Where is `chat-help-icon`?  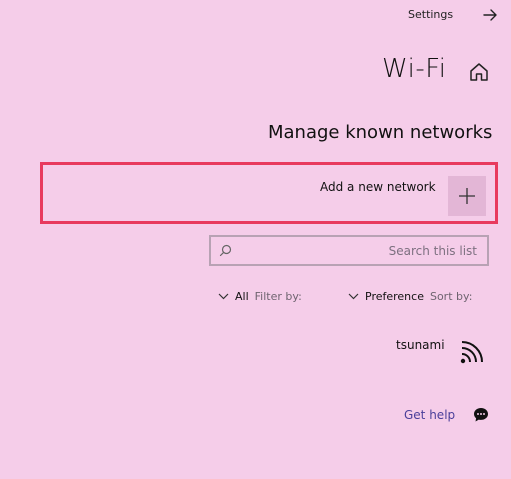 chat-help-icon is located at coordinates (481, 415).